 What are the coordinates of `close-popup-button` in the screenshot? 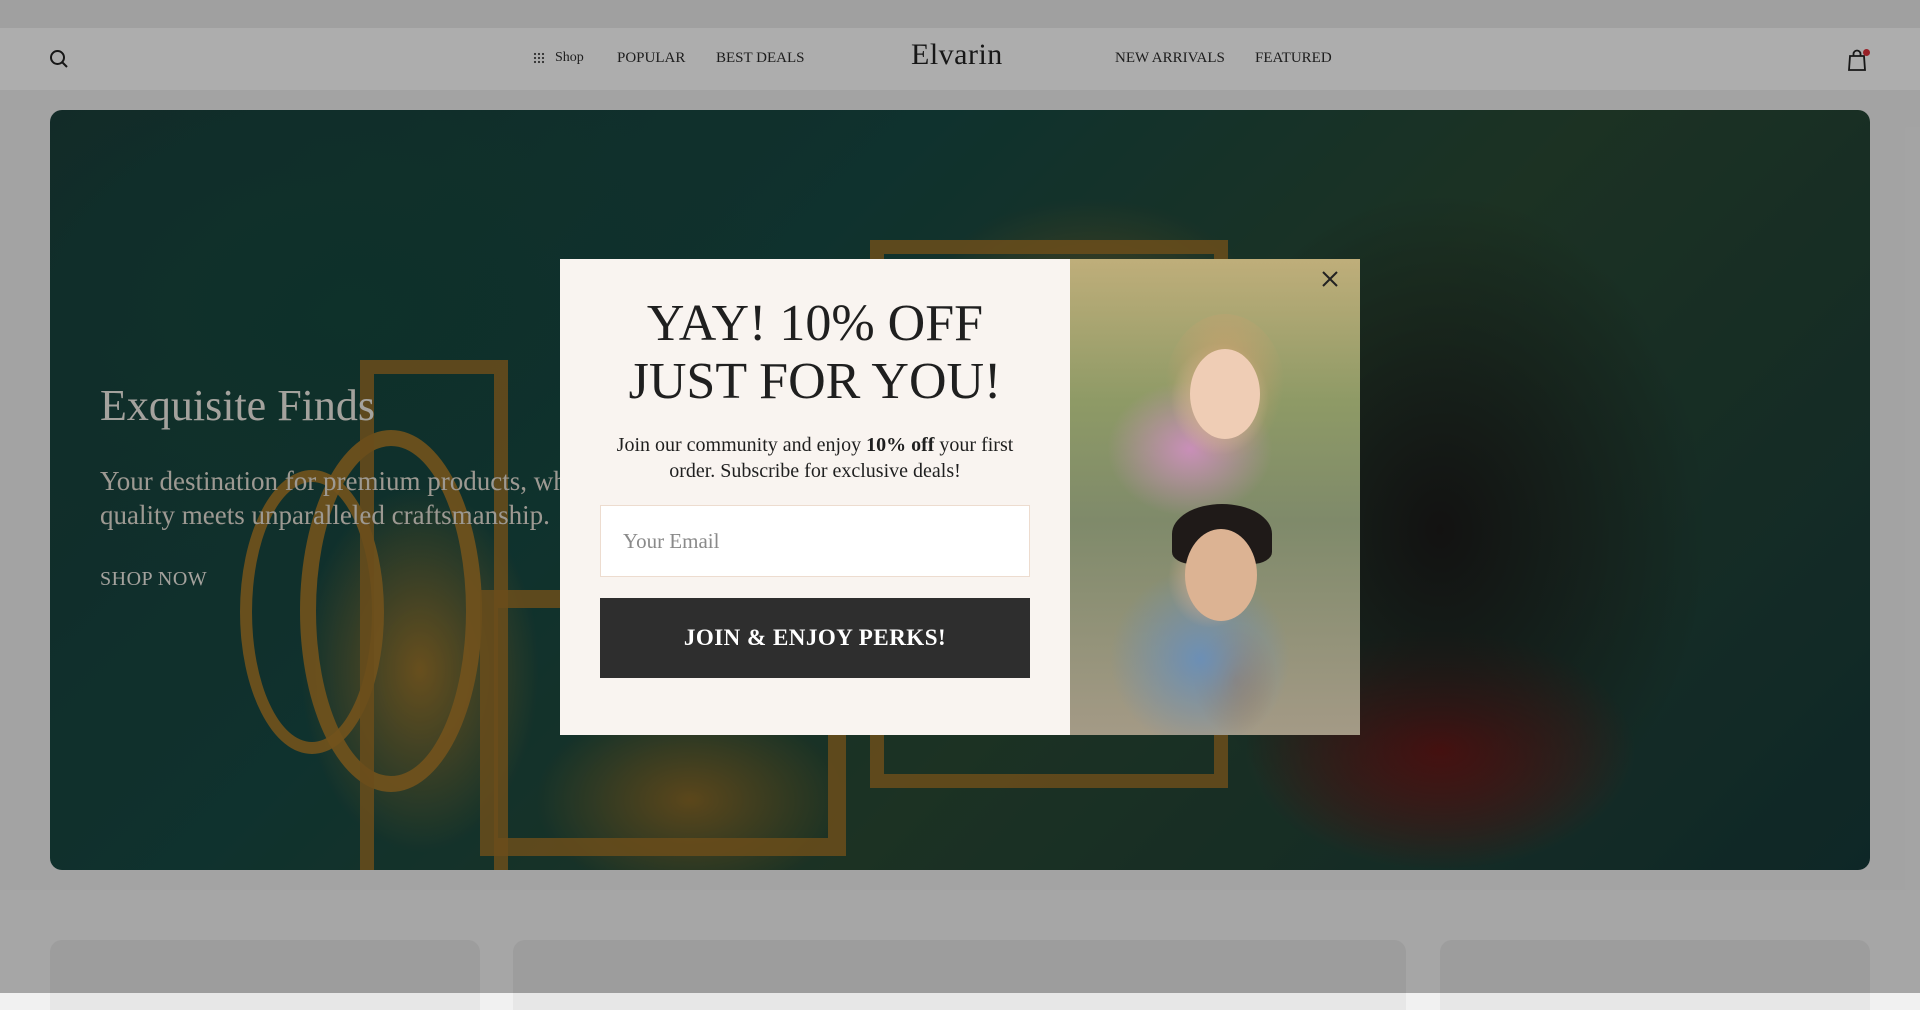 It's located at (1330, 279).